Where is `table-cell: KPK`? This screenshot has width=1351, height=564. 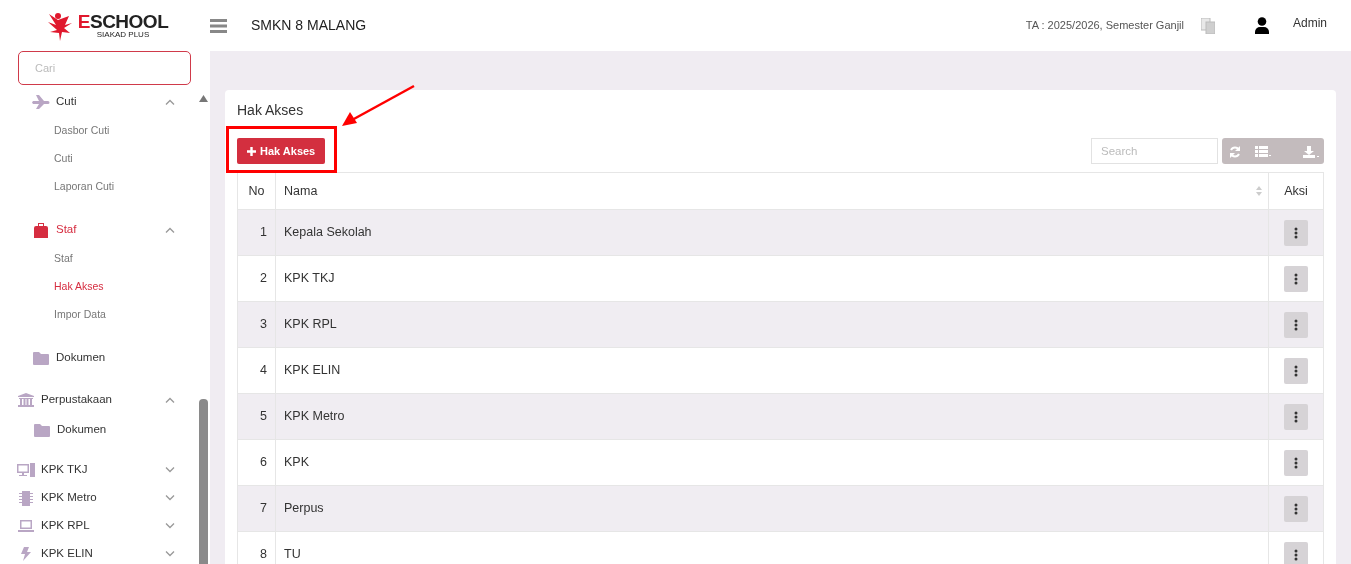 table-cell: KPK is located at coordinates (772, 462).